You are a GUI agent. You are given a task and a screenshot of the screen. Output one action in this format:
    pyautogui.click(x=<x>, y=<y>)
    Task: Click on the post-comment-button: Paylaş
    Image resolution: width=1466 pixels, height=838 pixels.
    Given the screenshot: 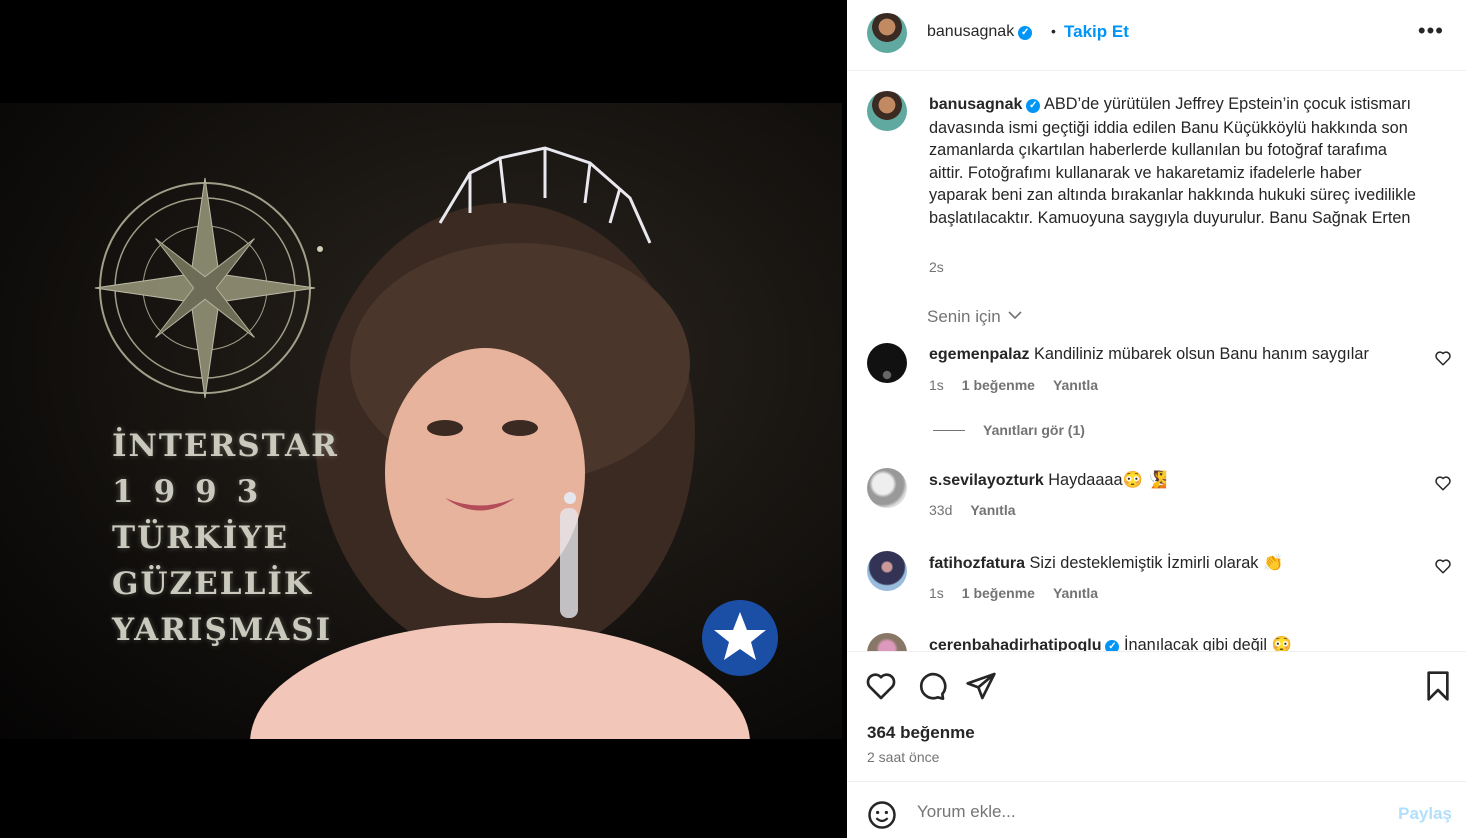 What is the action you would take?
    pyautogui.click(x=1425, y=814)
    